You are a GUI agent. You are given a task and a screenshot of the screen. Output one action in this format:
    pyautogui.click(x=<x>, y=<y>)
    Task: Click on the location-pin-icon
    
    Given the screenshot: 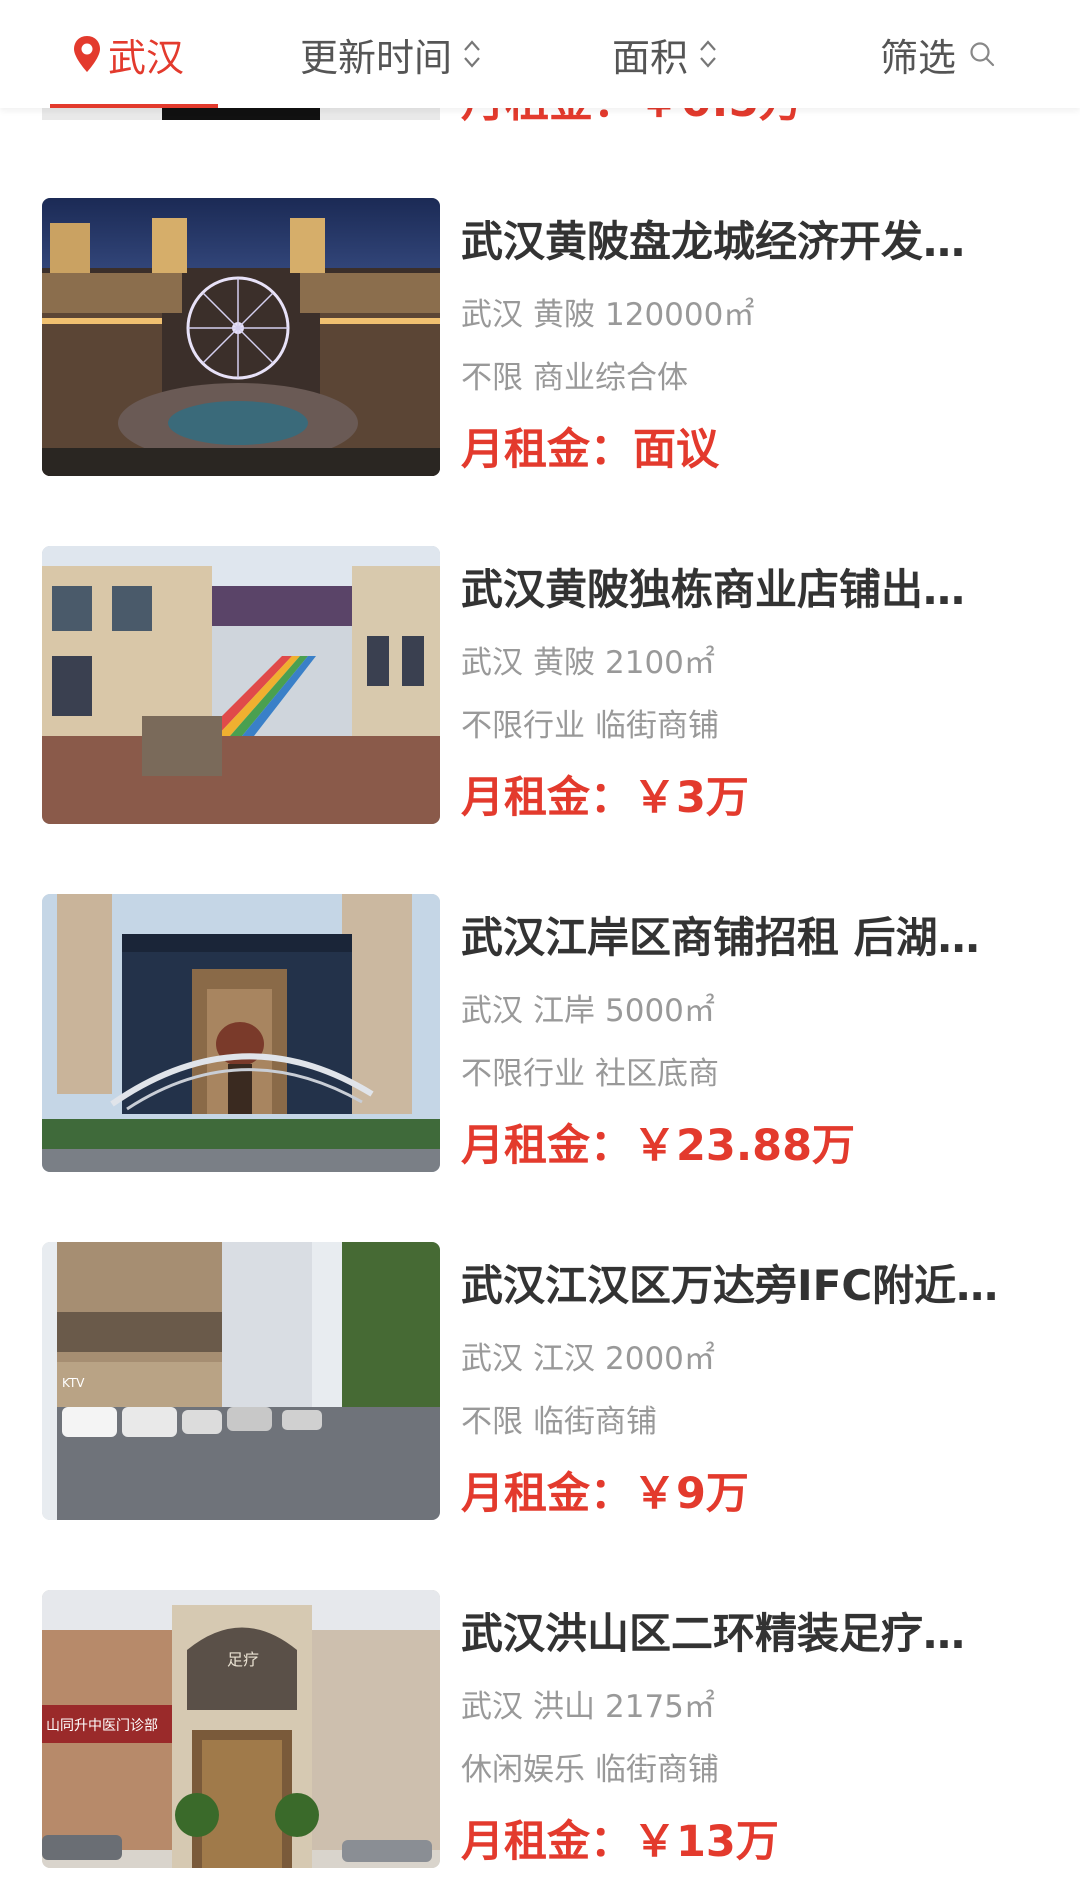 What is the action you would take?
    pyautogui.click(x=87, y=54)
    